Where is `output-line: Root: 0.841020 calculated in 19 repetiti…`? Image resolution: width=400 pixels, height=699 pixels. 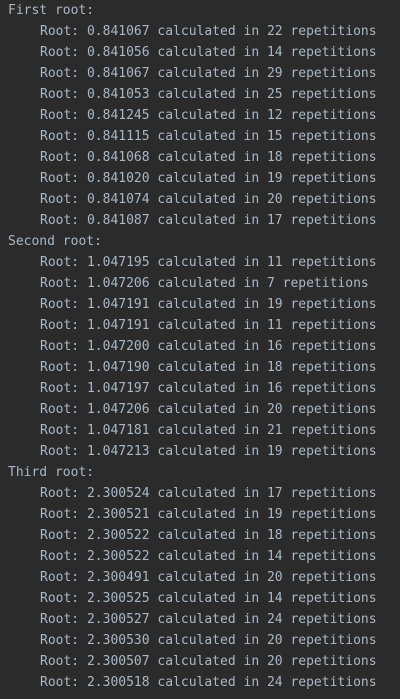 output-line: Root: 0.841020 calculated in 19 repetiti… is located at coordinates (208, 178).